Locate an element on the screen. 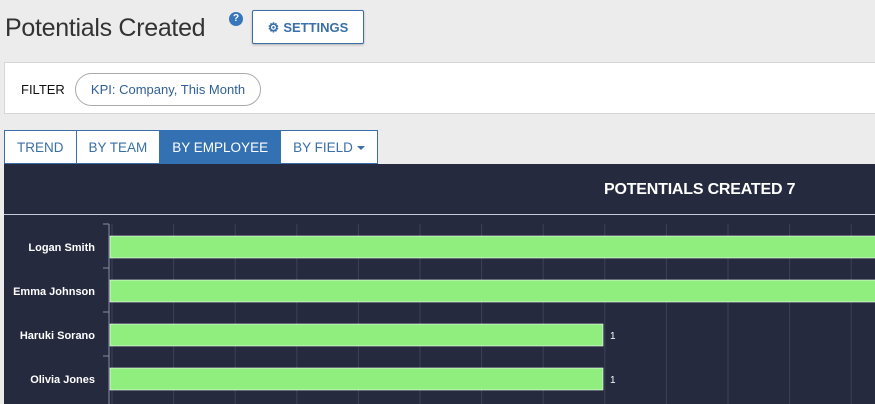 This screenshot has width=875, height=404. chevron-down-icon is located at coordinates (360, 148).